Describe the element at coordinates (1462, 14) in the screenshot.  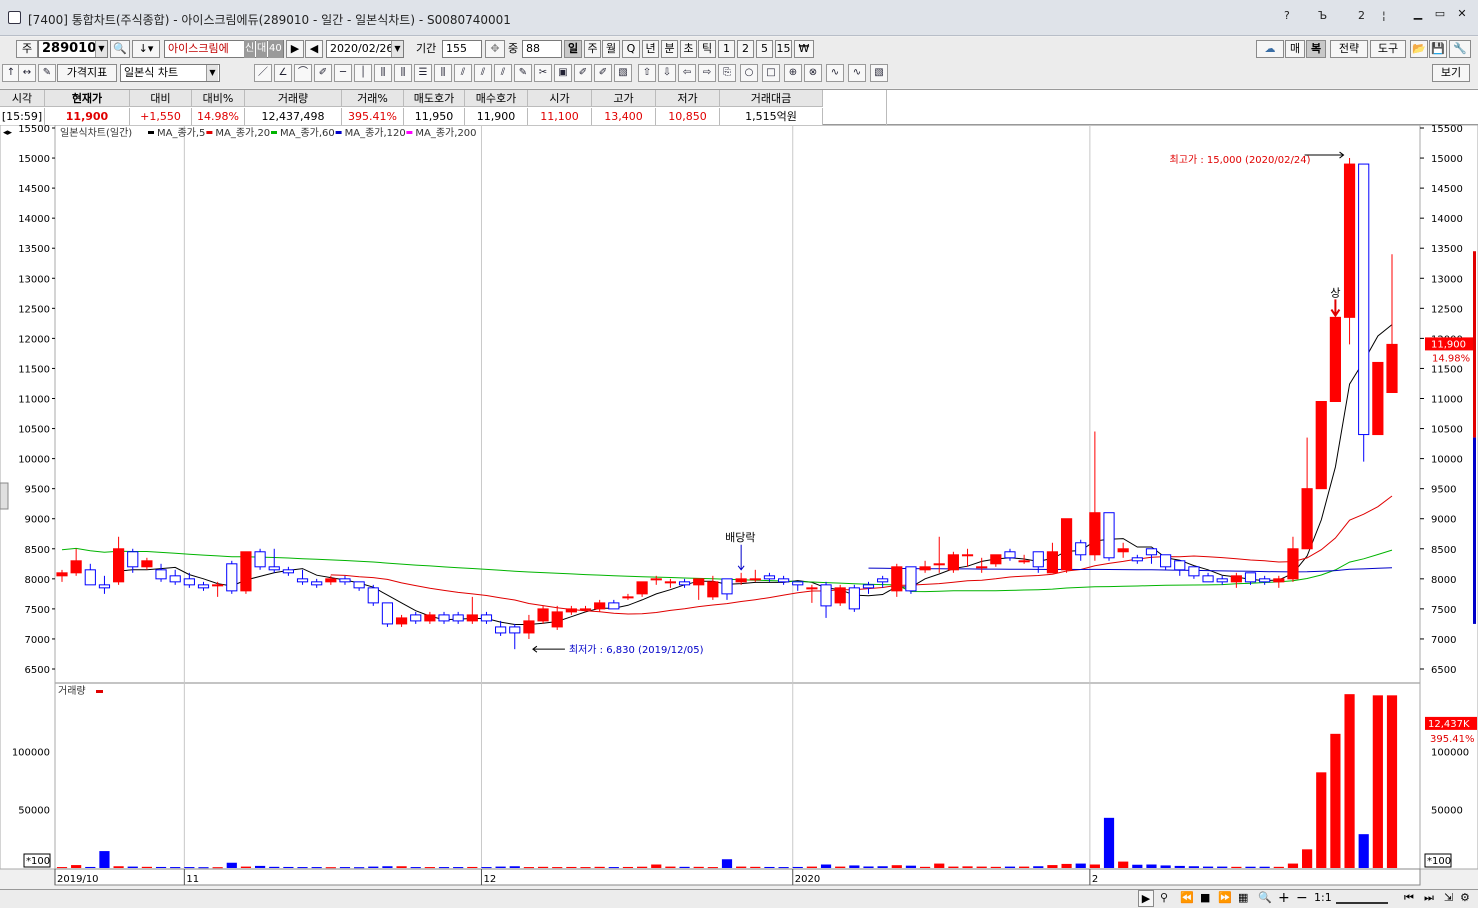
I see `close-button: ✕` at that location.